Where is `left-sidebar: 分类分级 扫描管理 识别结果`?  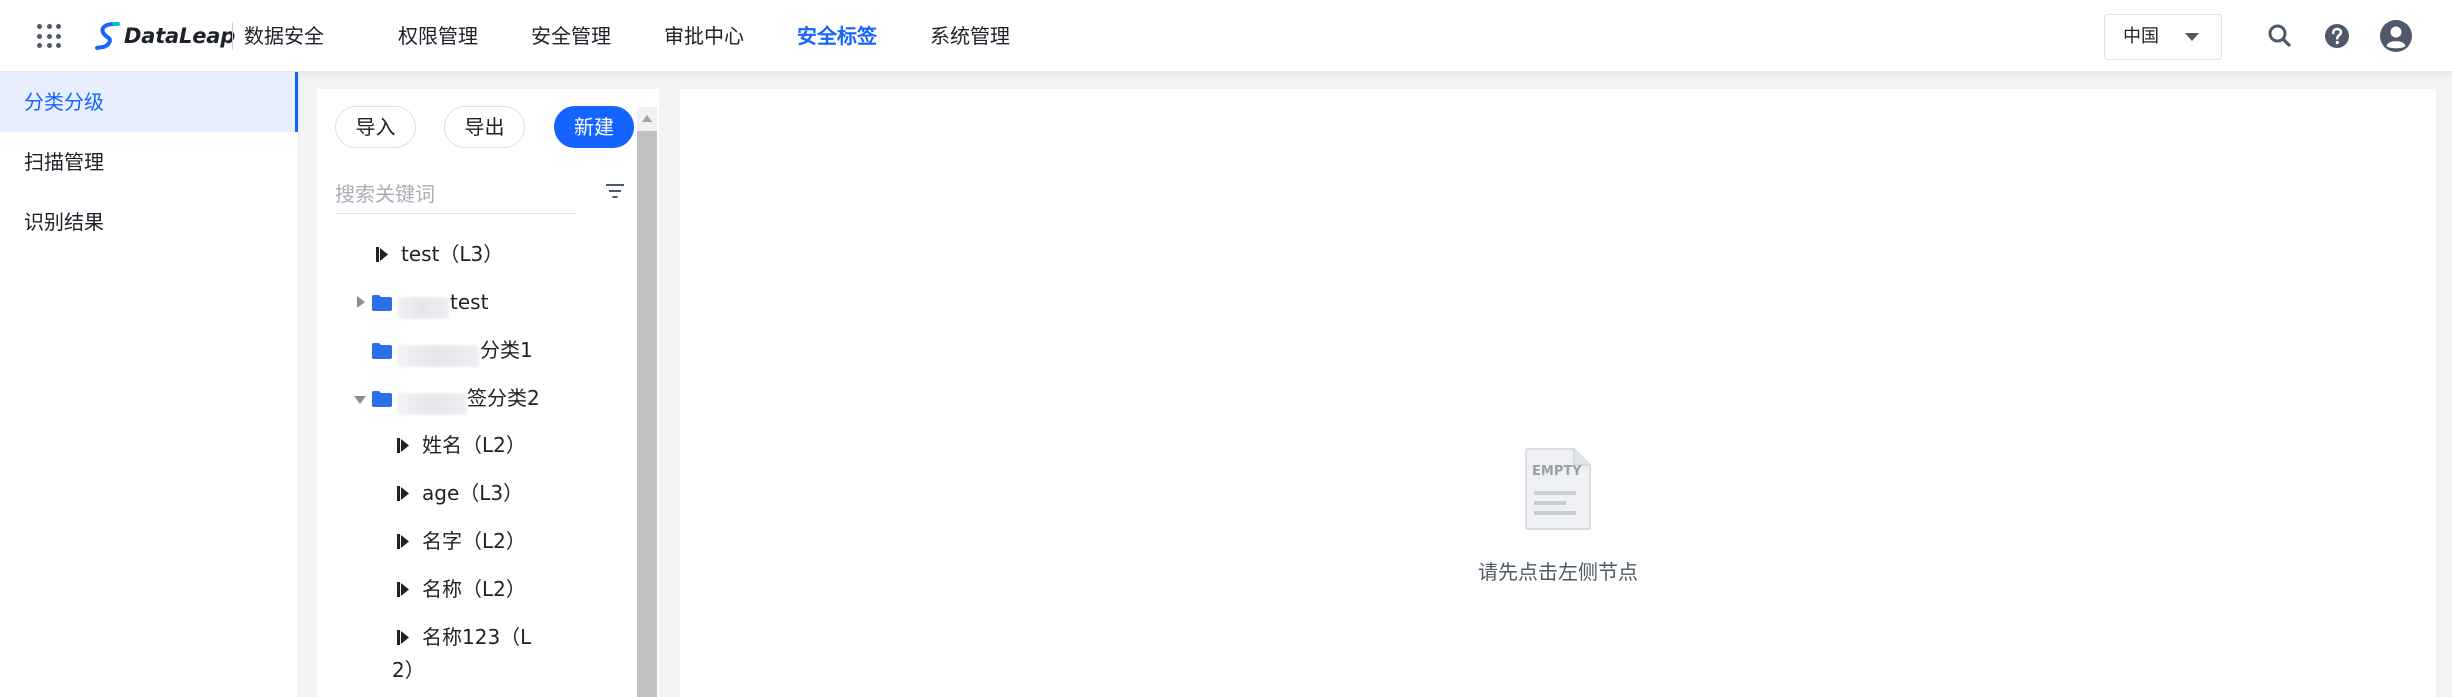
left-sidebar: 分类分级 扫描管理 识别结果 is located at coordinates (149, 384).